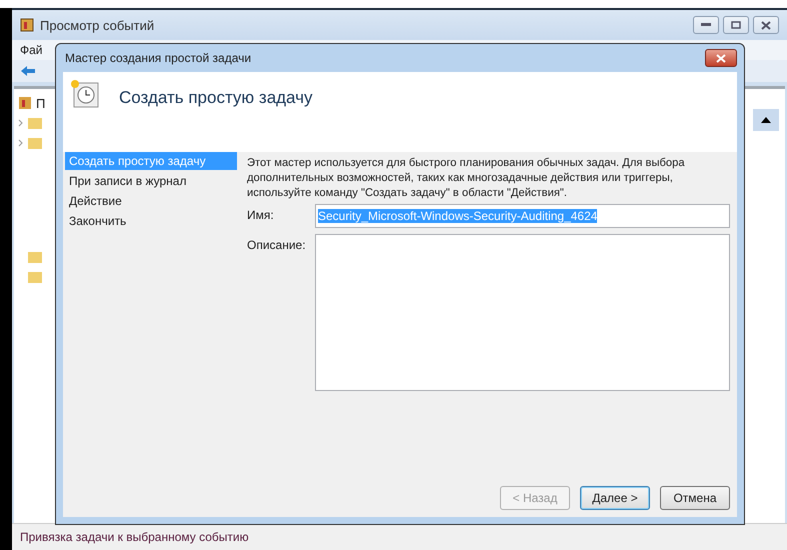 The width and height of the screenshot is (787, 550). Describe the element at coordinates (41, 103) in the screenshot. I see `tree-item: П` at that location.